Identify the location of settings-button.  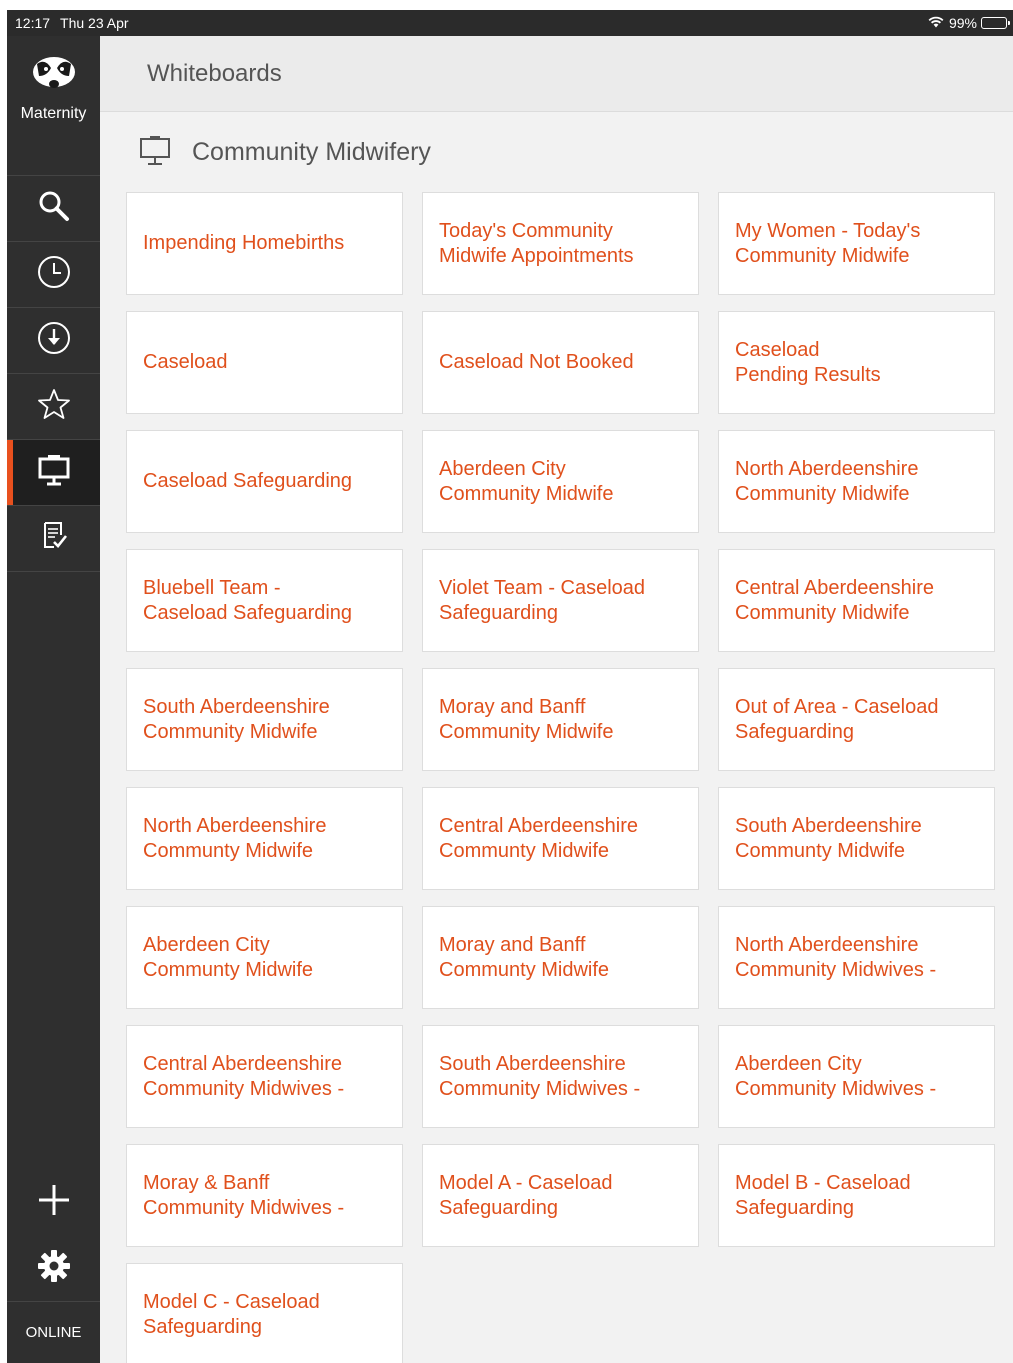
(53, 1268).